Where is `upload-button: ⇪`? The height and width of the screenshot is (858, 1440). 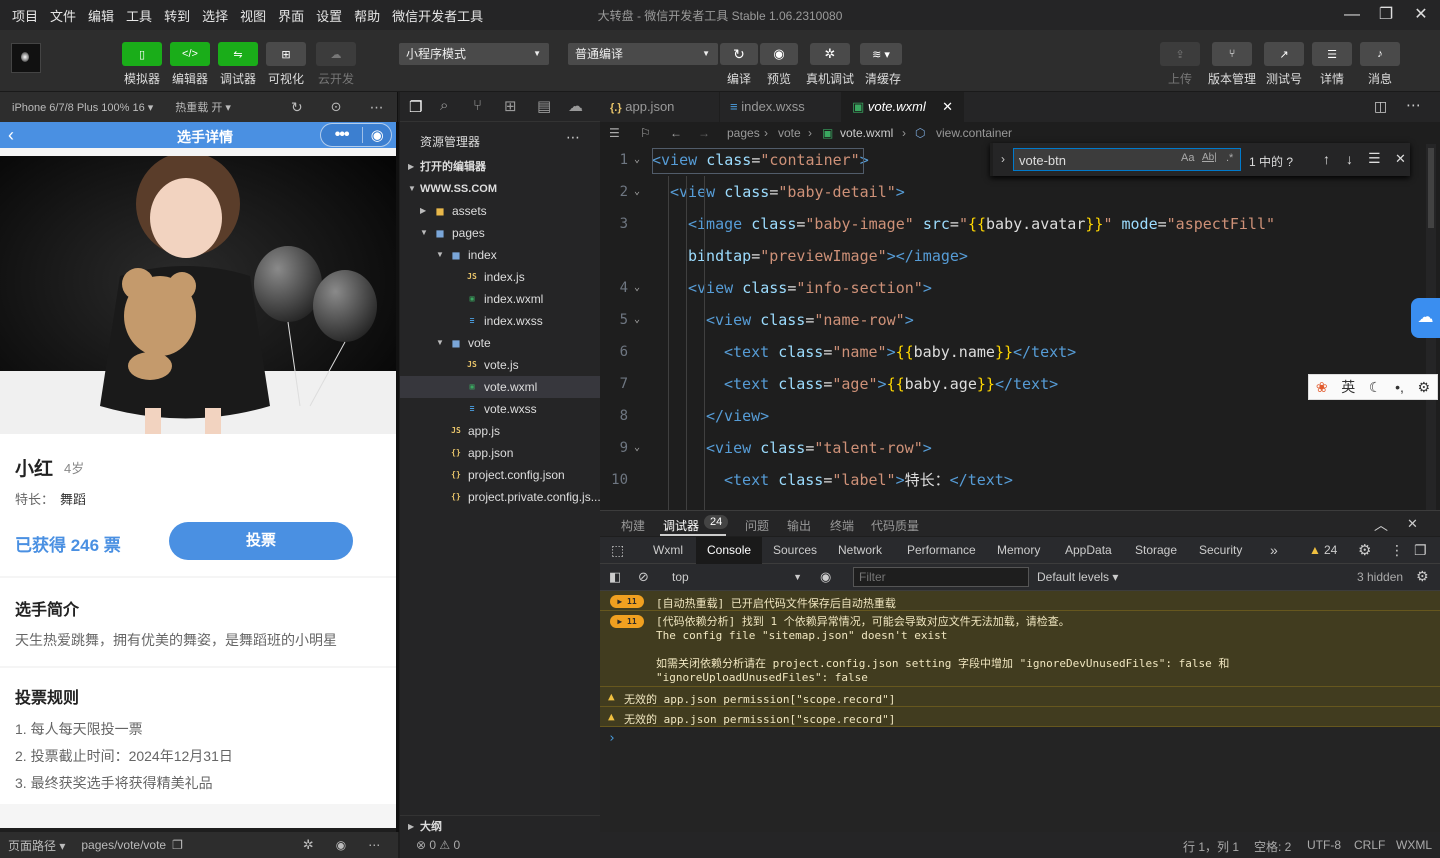 upload-button: ⇪ is located at coordinates (1180, 54).